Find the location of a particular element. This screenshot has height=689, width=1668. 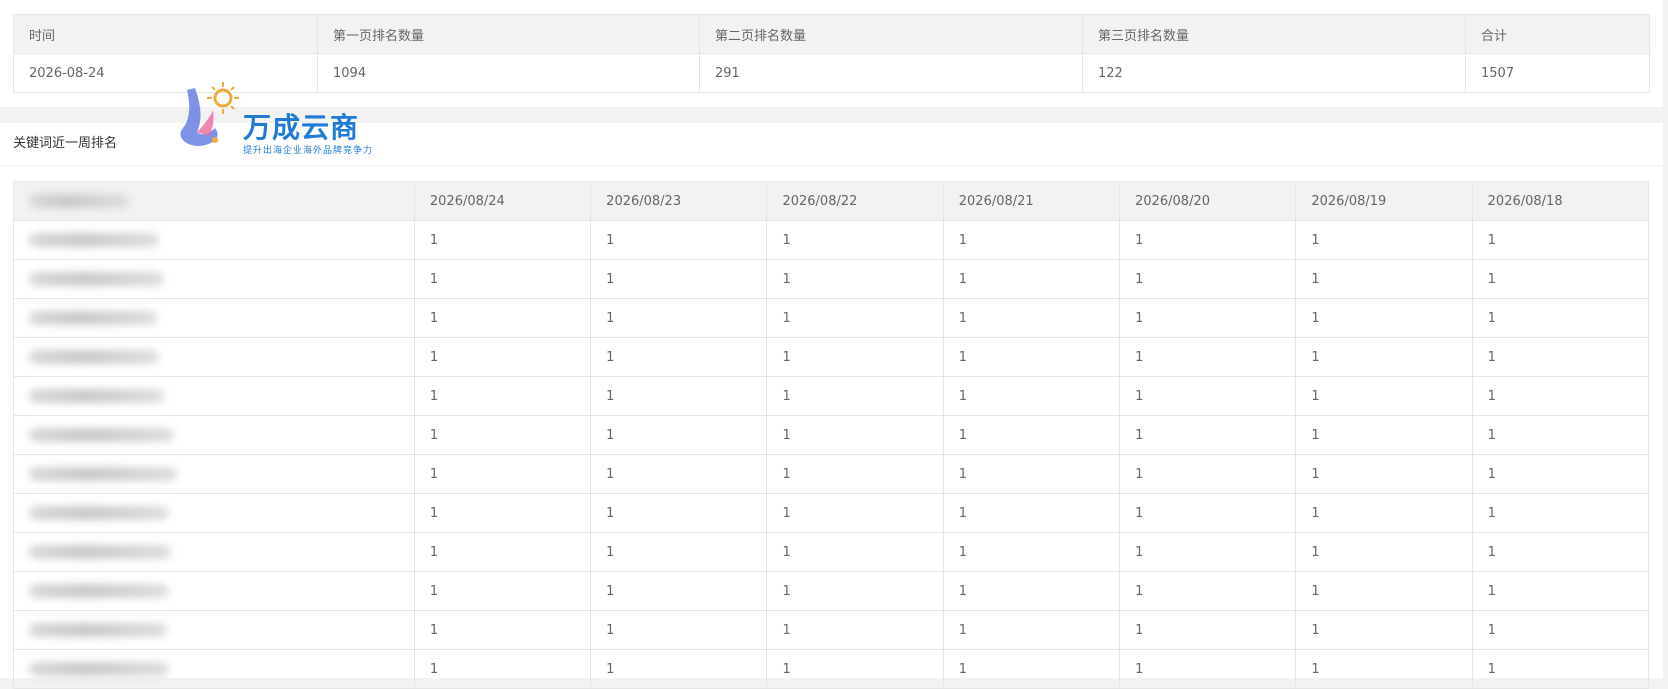

summary-cell-page2: 291 is located at coordinates (891, 73).